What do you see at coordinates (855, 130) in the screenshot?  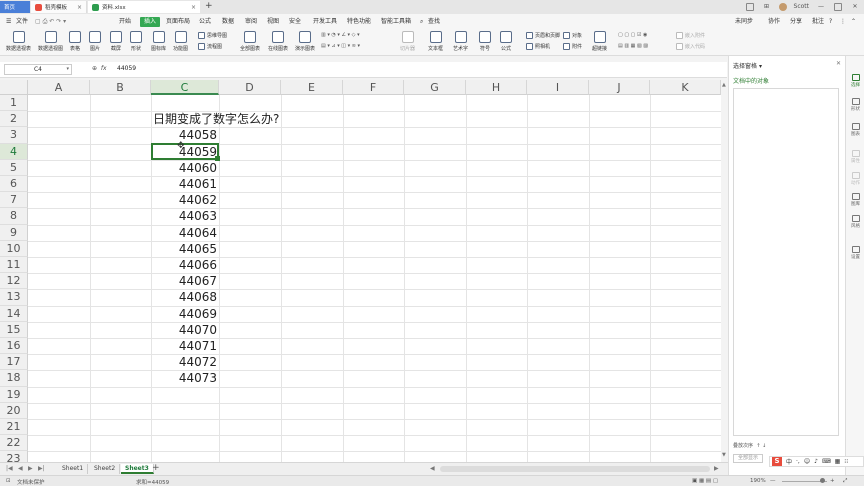 I see `side-chart: 图表` at bounding box center [855, 130].